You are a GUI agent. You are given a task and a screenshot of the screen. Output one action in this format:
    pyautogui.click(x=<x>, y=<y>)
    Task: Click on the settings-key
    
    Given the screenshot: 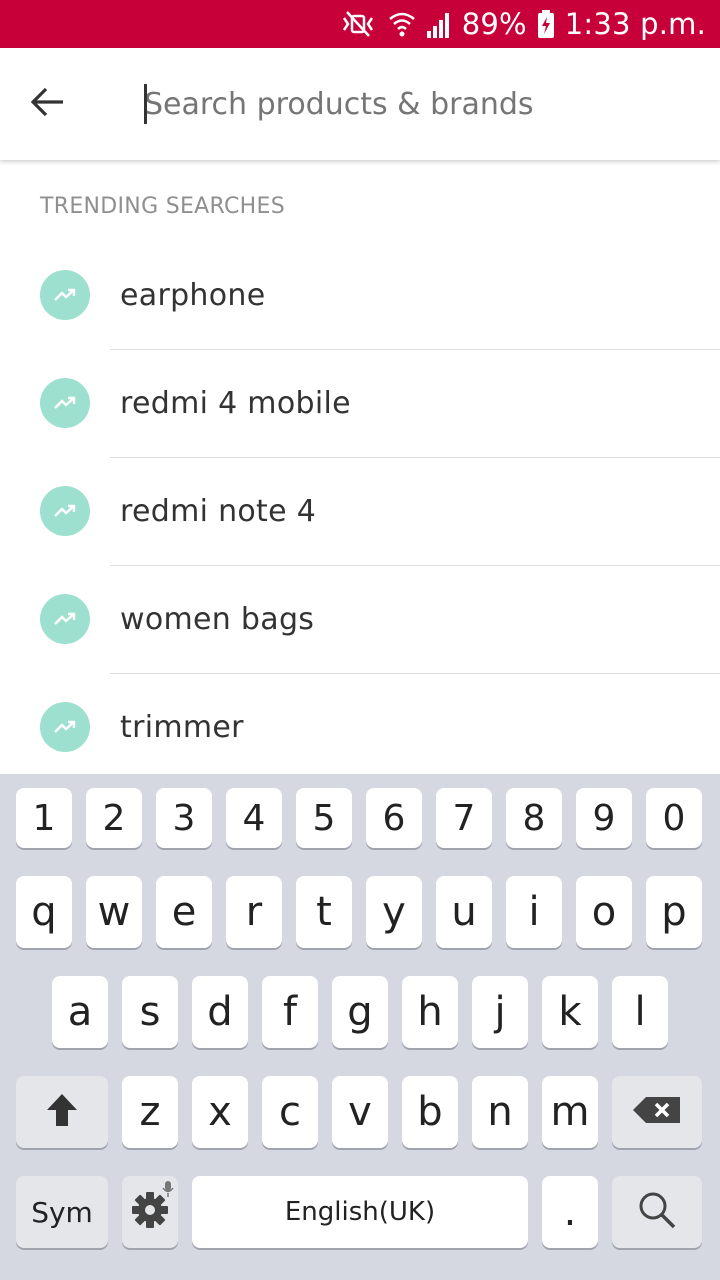 What is the action you would take?
    pyautogui.click(x=150, y=1212)
    